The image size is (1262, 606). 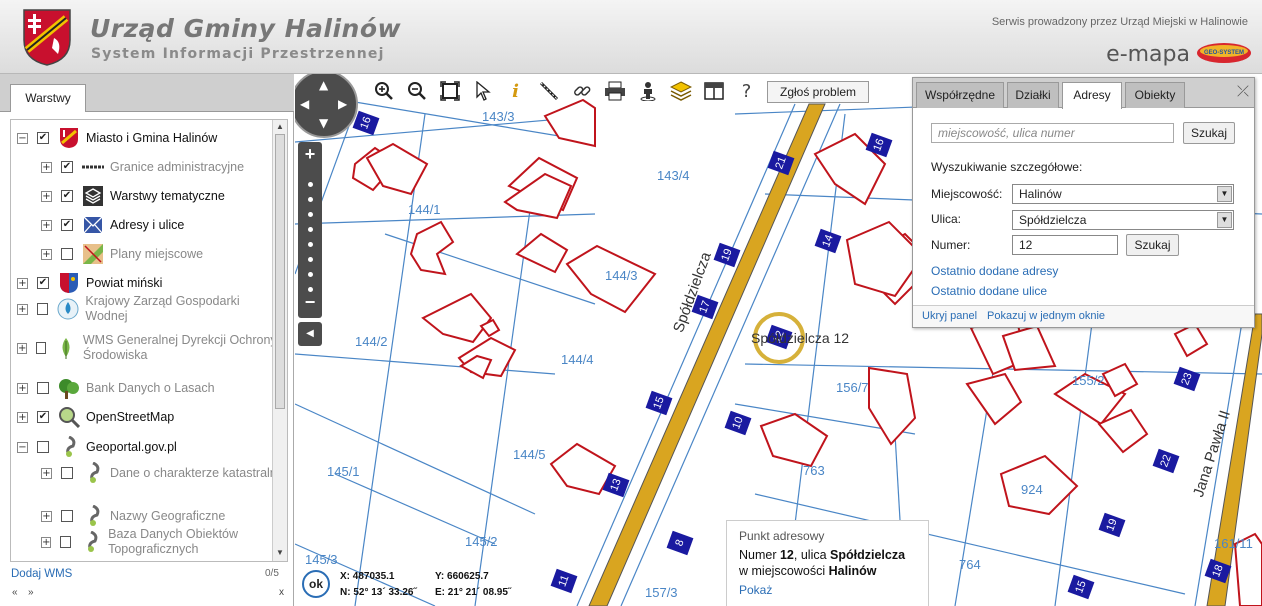 I want to click on layer-label: Miasto i Gmina Halinów, so click(x=151, y=138).